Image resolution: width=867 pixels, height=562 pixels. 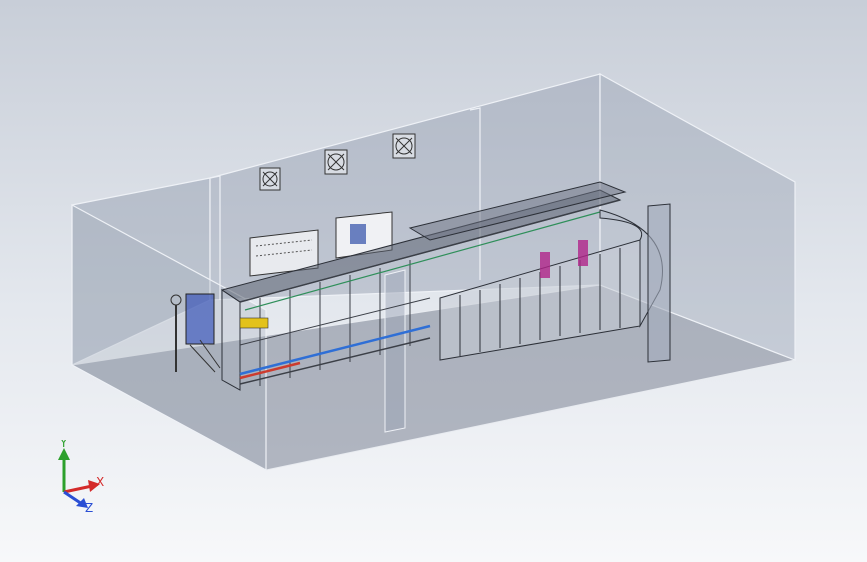 I want to click on support-column, so click(x=659, y=283).